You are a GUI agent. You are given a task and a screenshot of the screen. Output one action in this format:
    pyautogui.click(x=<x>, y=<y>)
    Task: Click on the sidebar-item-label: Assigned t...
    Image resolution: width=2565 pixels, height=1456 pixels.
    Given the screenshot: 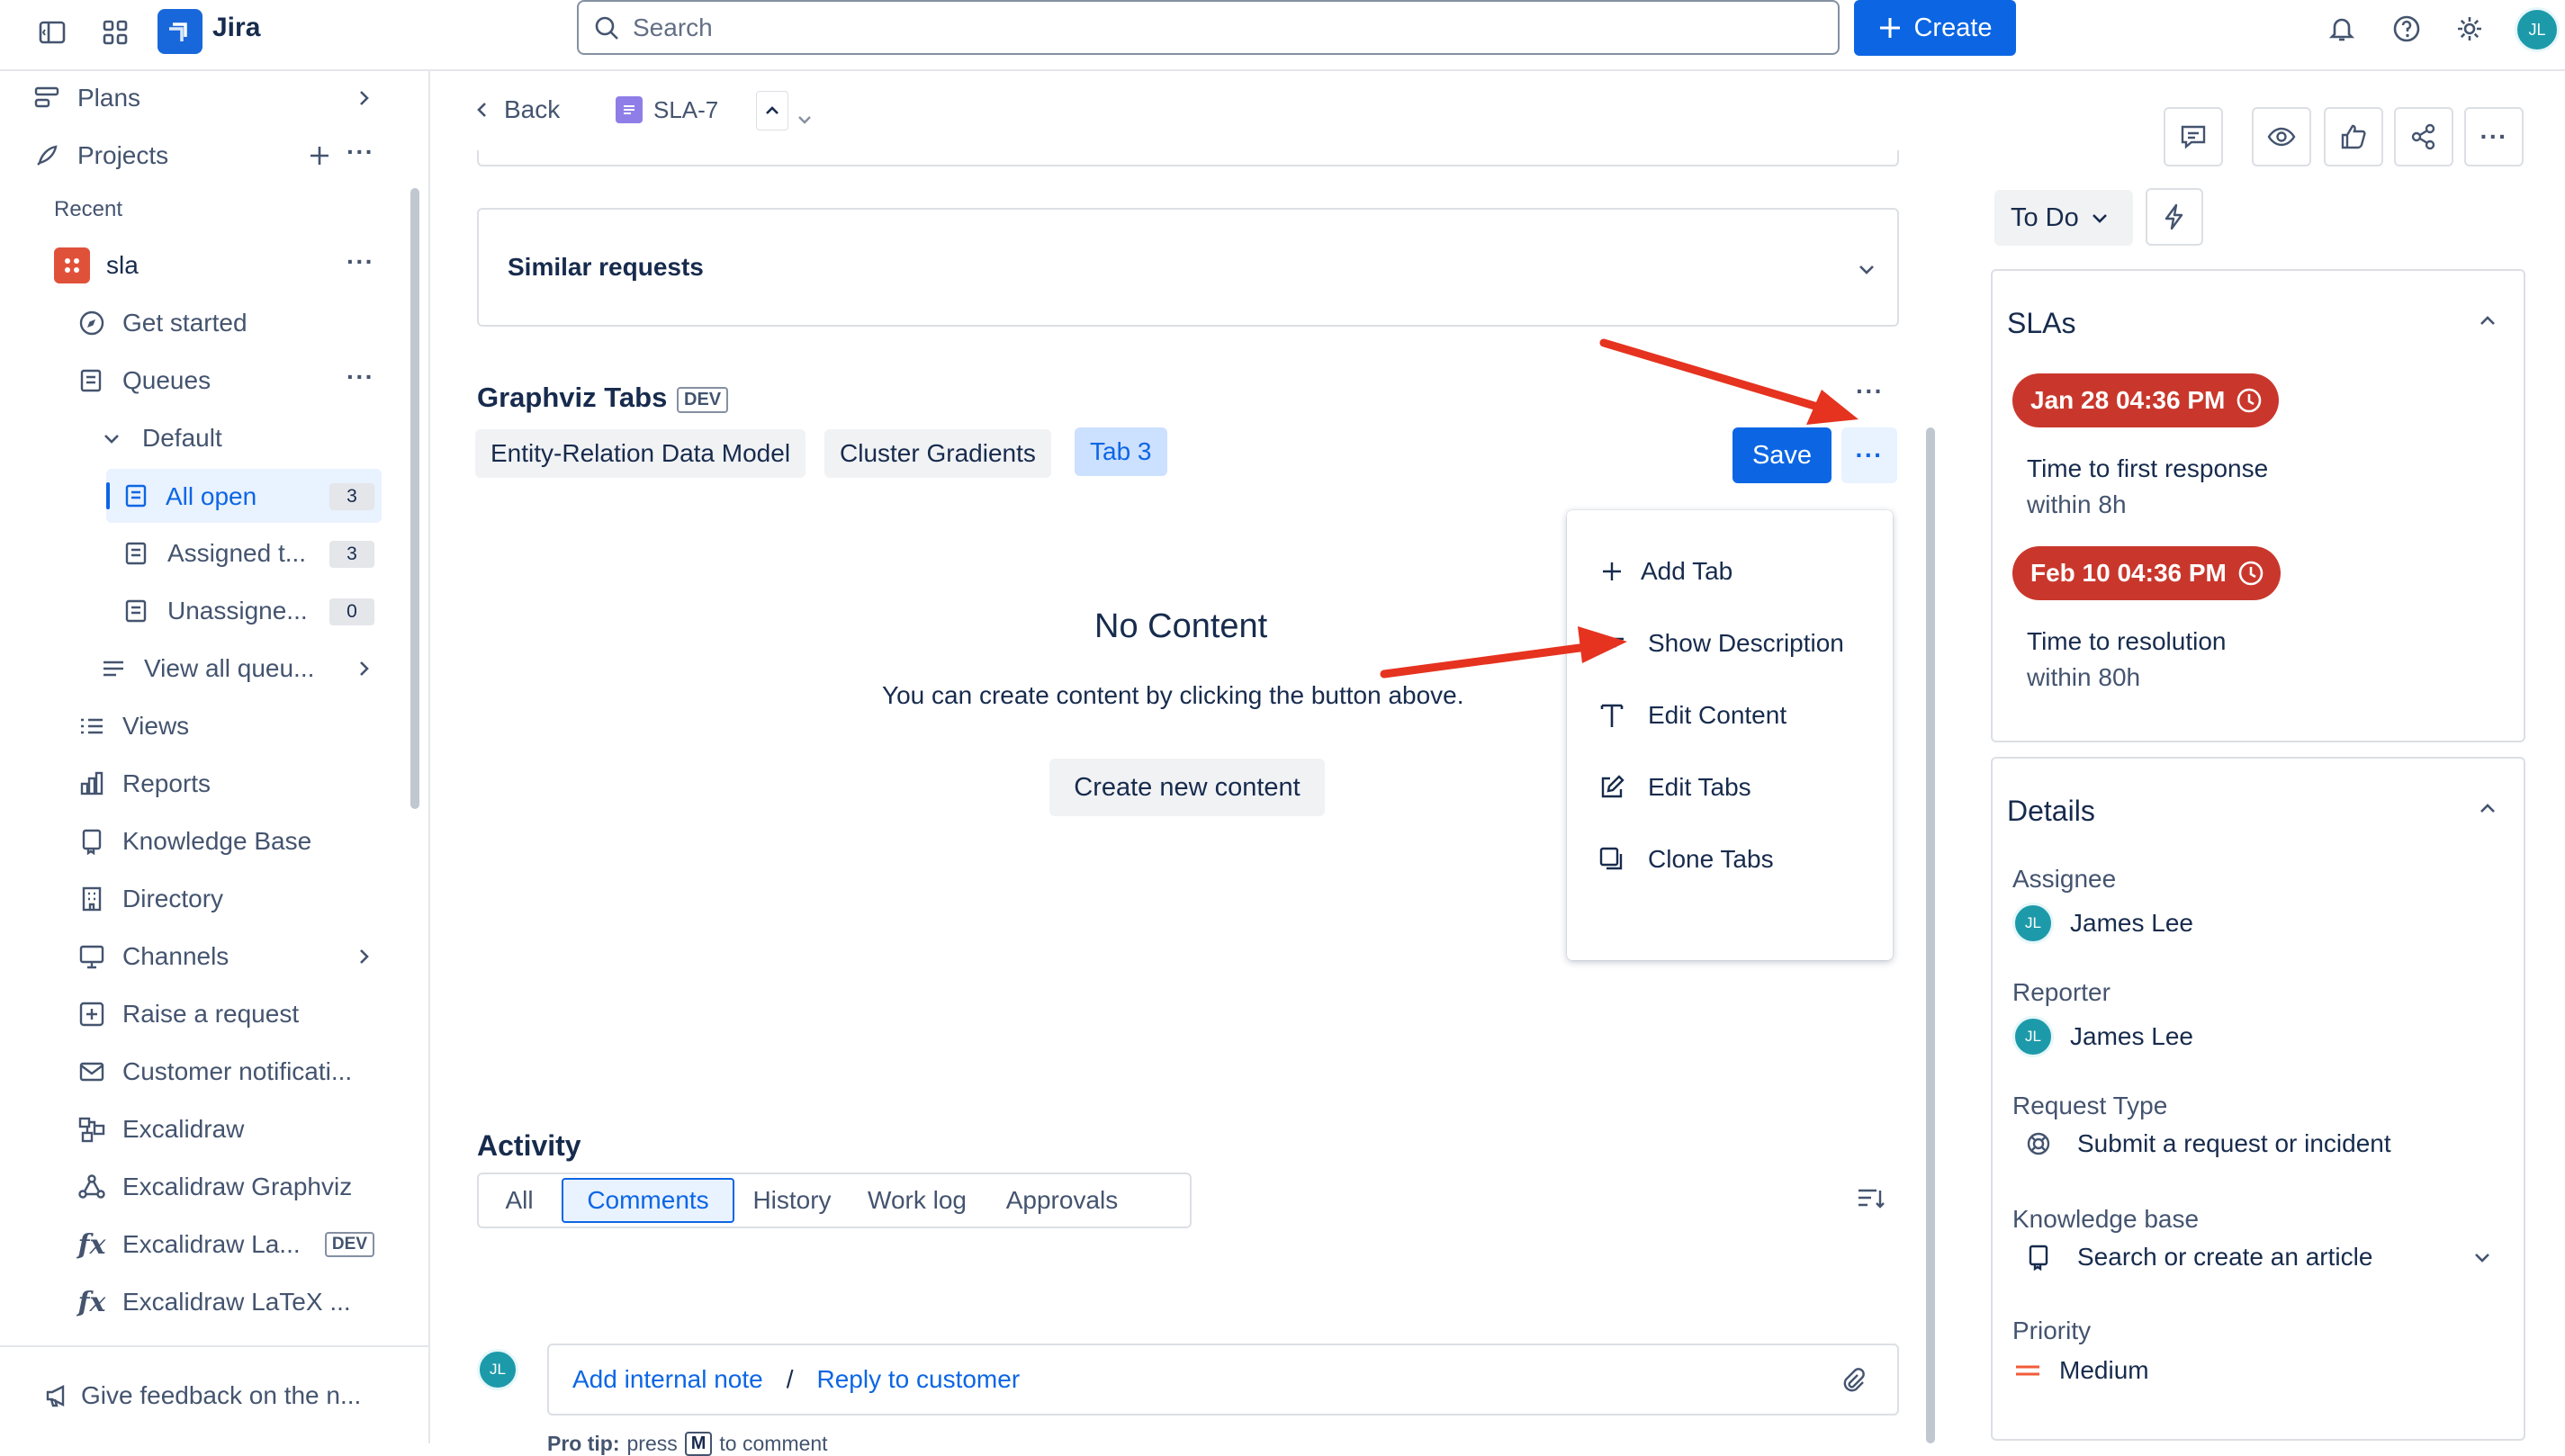 What is the action you would take?
    pyautogui.click(x=237, y=553)
    